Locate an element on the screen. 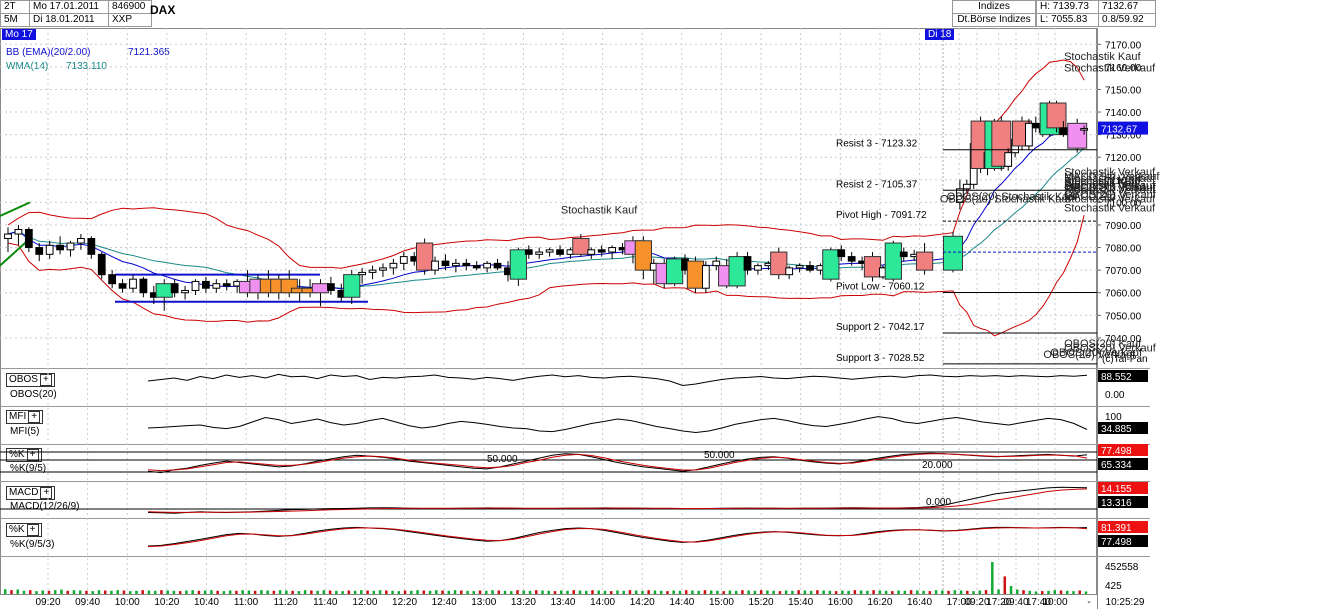 Image resolution: width=1323 pixels, height=609 pixels. last-price-tag-label: 7132.67 is located at coordinates (1119, 130).